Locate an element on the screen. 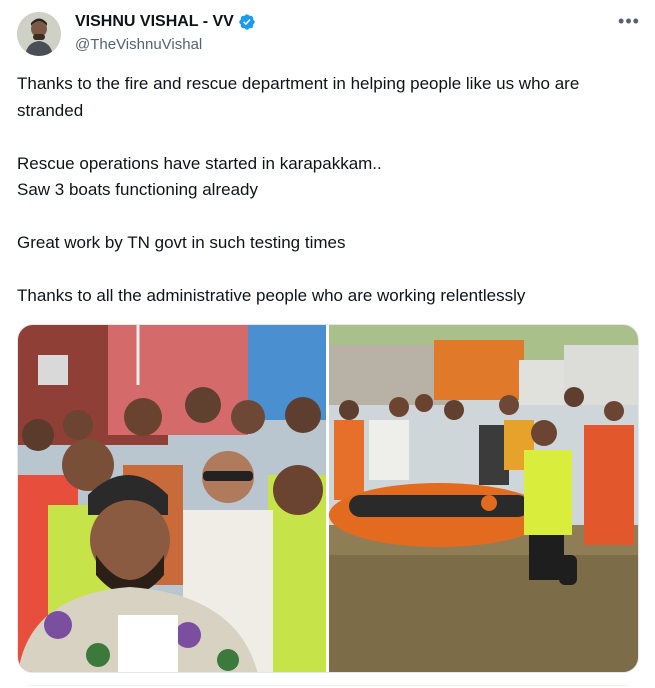 This screenshot has height=688, width=655. verified-badge-icon is located at coordinates (247, 22).